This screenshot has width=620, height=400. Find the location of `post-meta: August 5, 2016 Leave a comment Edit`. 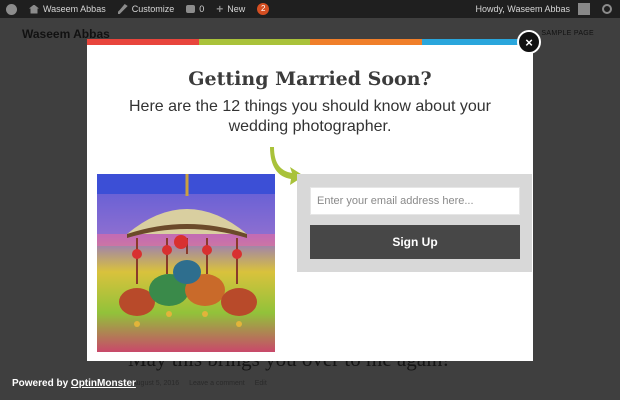

post-meta: August 5, 2016 Leave a comment Edit is located at coordinates (199, 383).